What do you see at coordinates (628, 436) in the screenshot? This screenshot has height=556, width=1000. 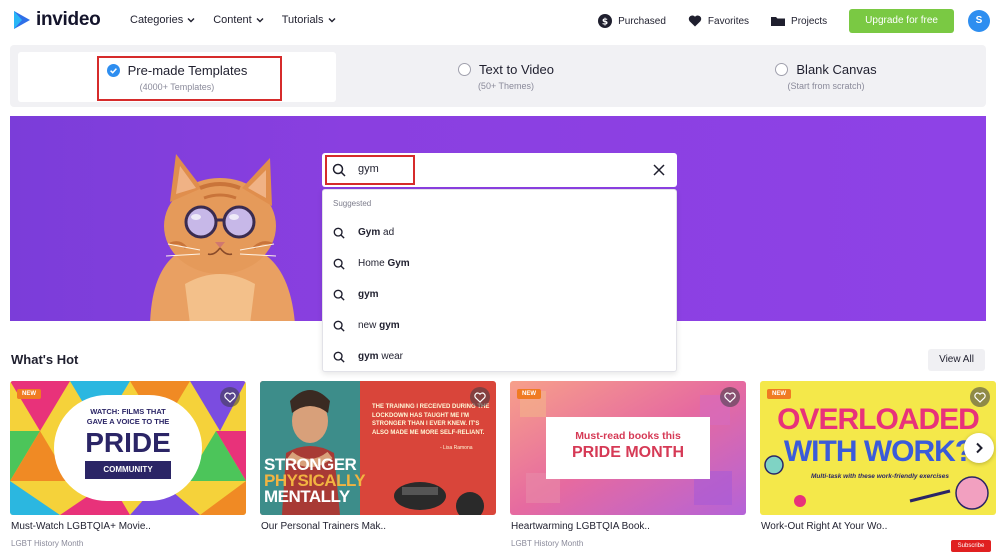 I see `card-art-text: Must-read books this` at bounding box center [628, 436].